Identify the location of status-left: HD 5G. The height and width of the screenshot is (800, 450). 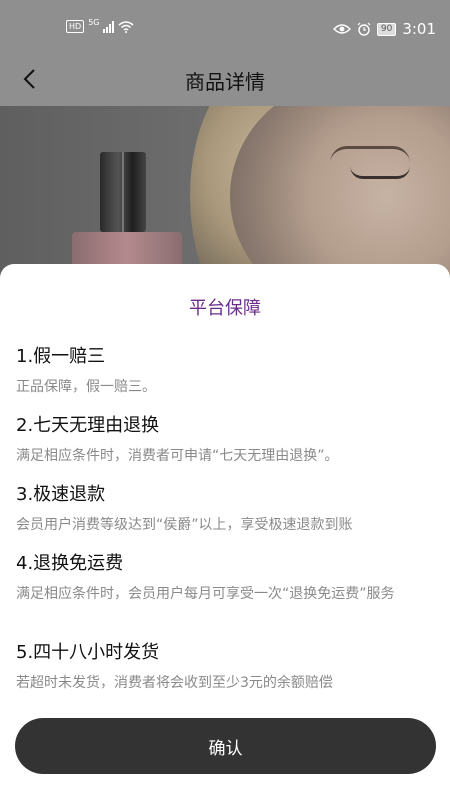
(100, 25).